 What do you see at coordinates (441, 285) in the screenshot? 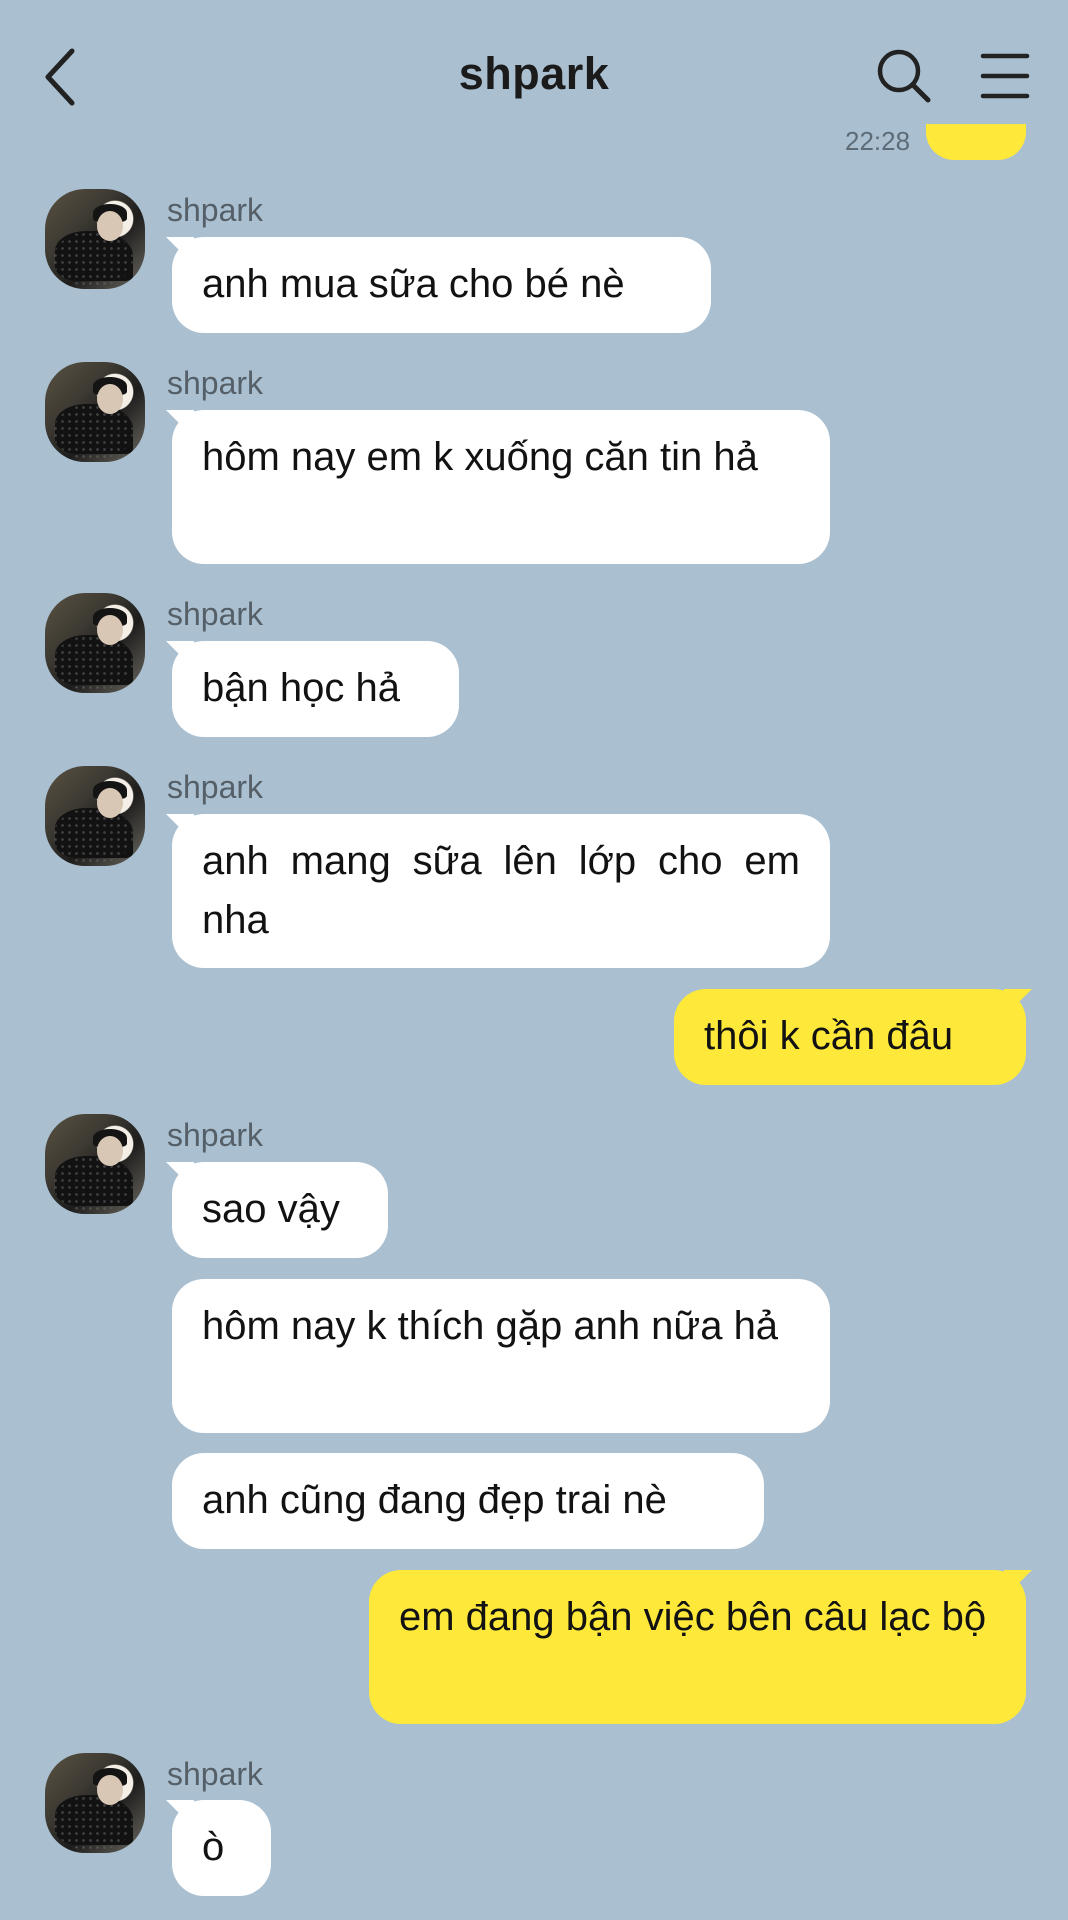
I see `incoming-message-bubble: anh mua sữa cho bé nè` at bounding box center [441, 285].